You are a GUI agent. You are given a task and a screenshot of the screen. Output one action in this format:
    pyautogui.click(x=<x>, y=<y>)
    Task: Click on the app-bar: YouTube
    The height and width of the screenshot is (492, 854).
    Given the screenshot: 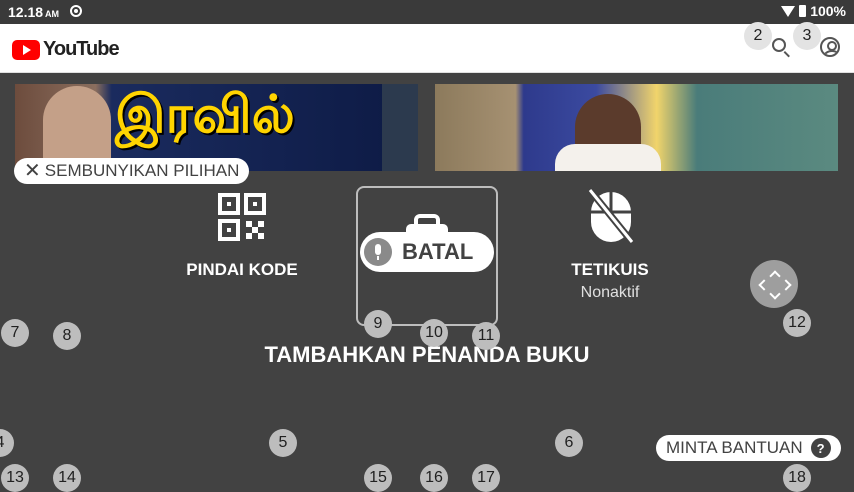 What is the action you would take?
    pyautogui.click(x=427, y=48)
    